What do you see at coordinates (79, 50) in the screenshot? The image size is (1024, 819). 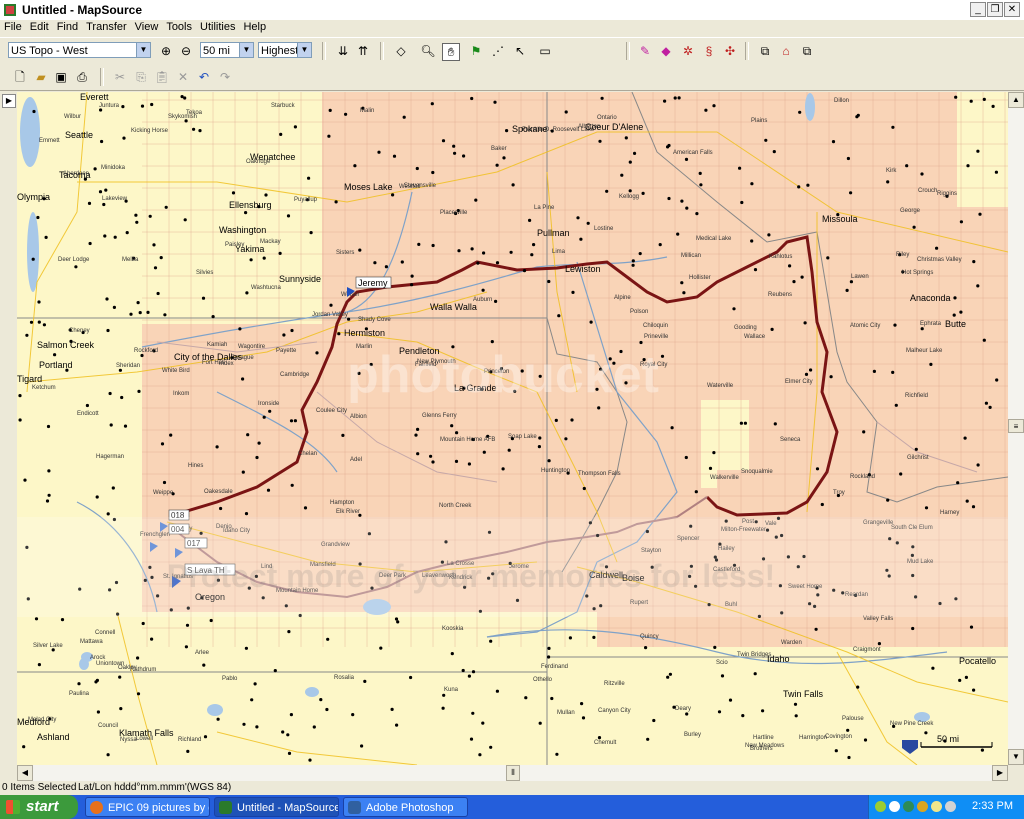 I see `map-product-select: US Topo - West ▼` at bounding box center [79, 50].